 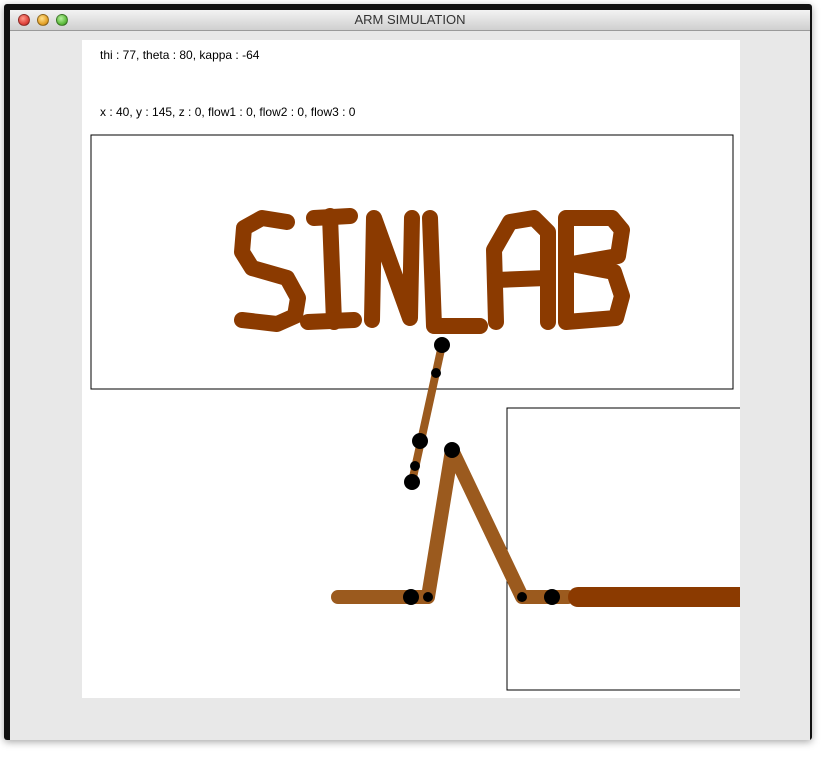 What do you see at coordinates (552, 597) in the screenshot?
I see `base-joint-right` at bounding box center [552, 597].